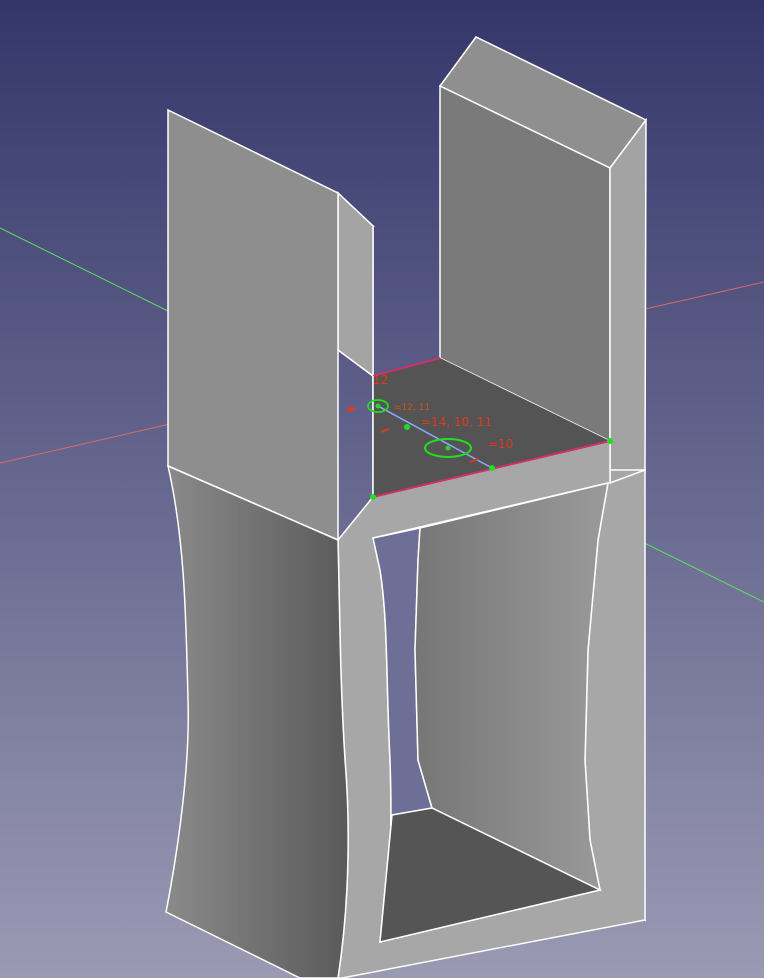  I want to click on constraint-label: =14, 10, 11, so click(456, 422).